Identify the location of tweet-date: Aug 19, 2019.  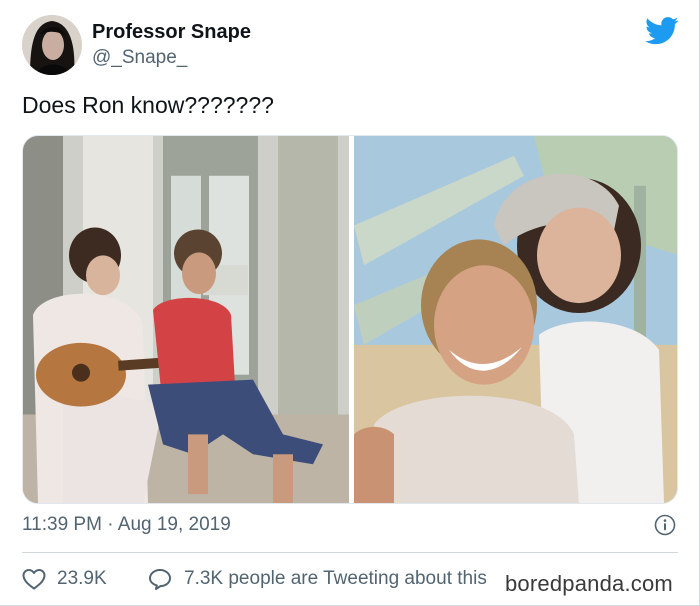
(174, 524).